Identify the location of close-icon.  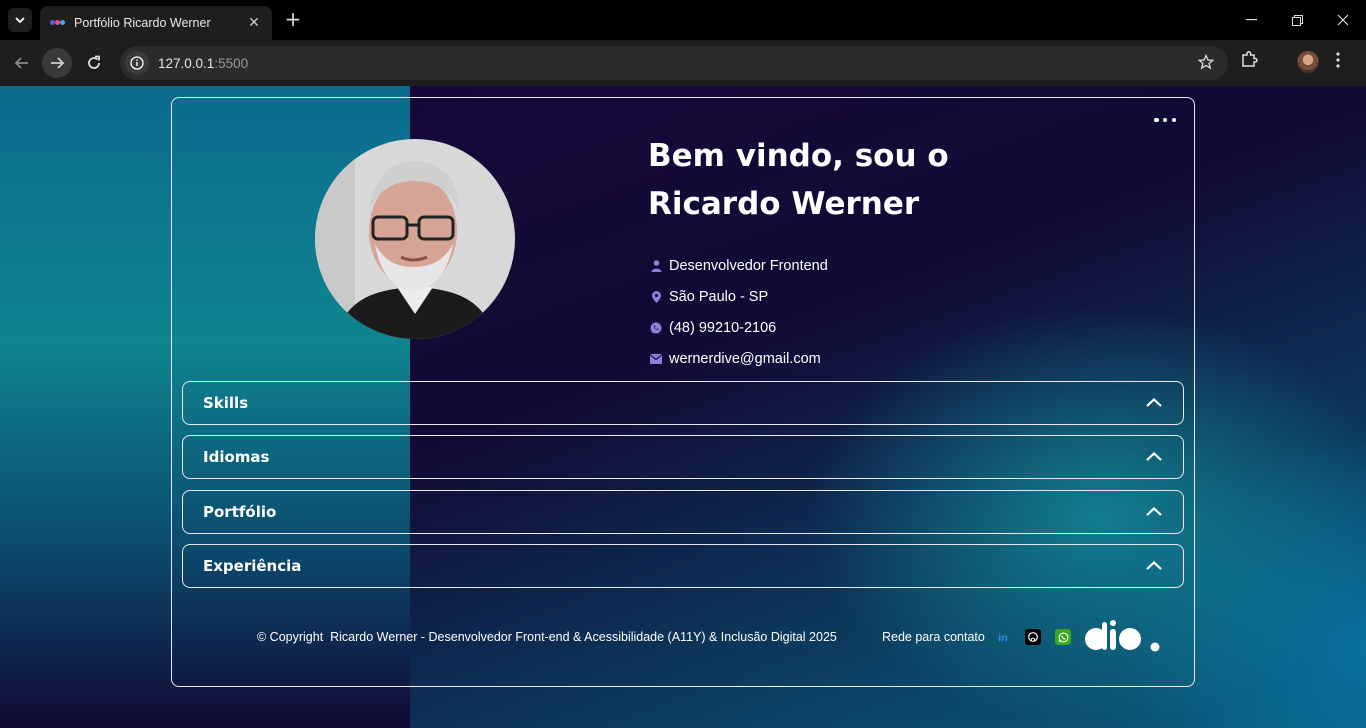
(1343, 20).